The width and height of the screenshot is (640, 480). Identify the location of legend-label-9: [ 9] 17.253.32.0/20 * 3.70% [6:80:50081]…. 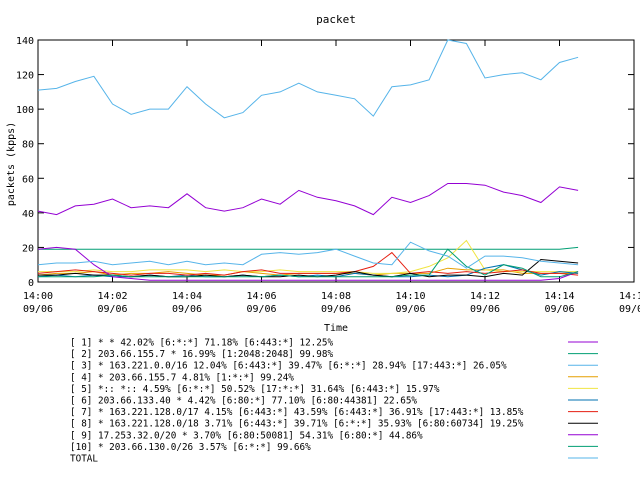
(246, 435).